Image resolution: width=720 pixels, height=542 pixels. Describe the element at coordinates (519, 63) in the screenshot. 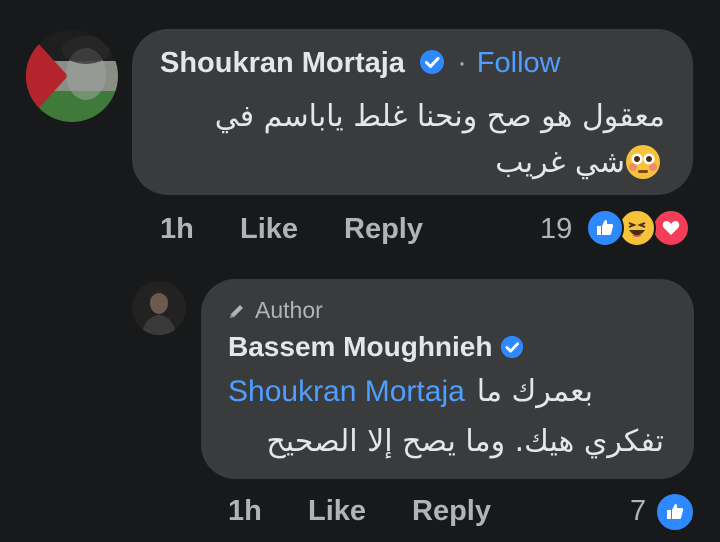

I see `follow-link: Follow` at that location.